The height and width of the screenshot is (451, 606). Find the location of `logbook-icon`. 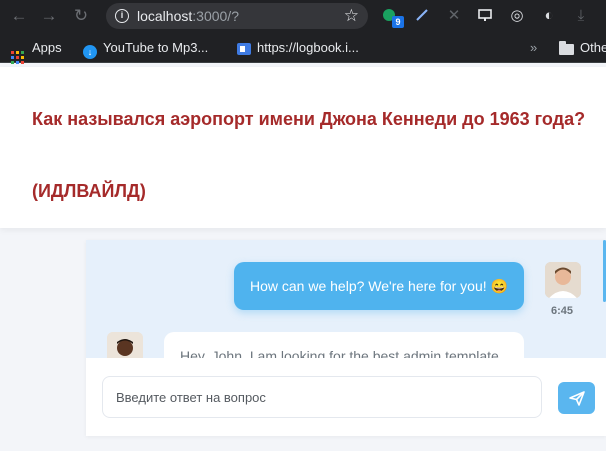

logbook-icon is located at coordinates (244, 49).